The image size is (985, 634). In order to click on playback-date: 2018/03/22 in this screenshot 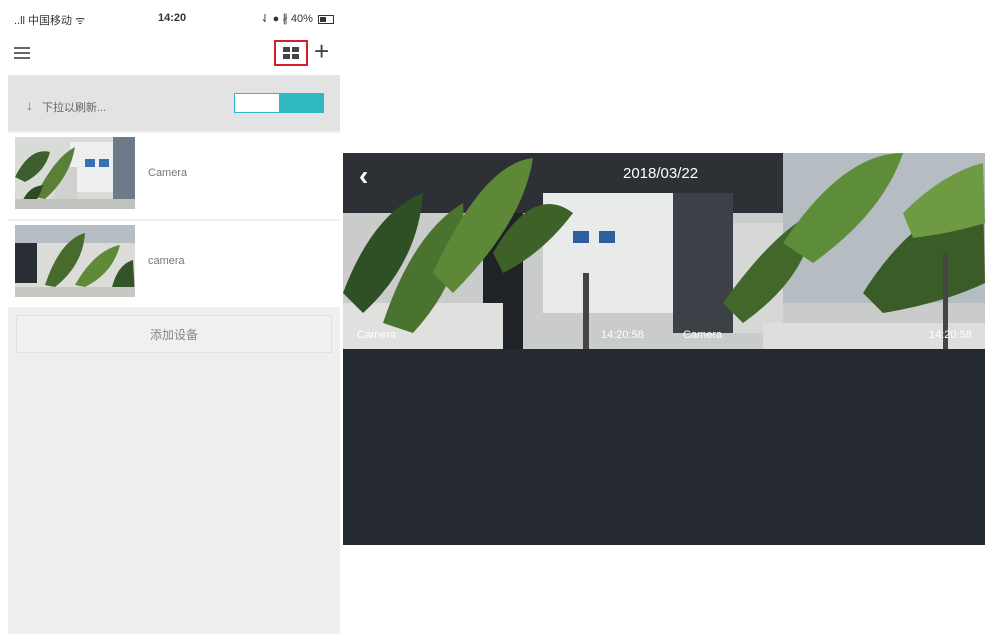, I will do `click(661, 173)`.